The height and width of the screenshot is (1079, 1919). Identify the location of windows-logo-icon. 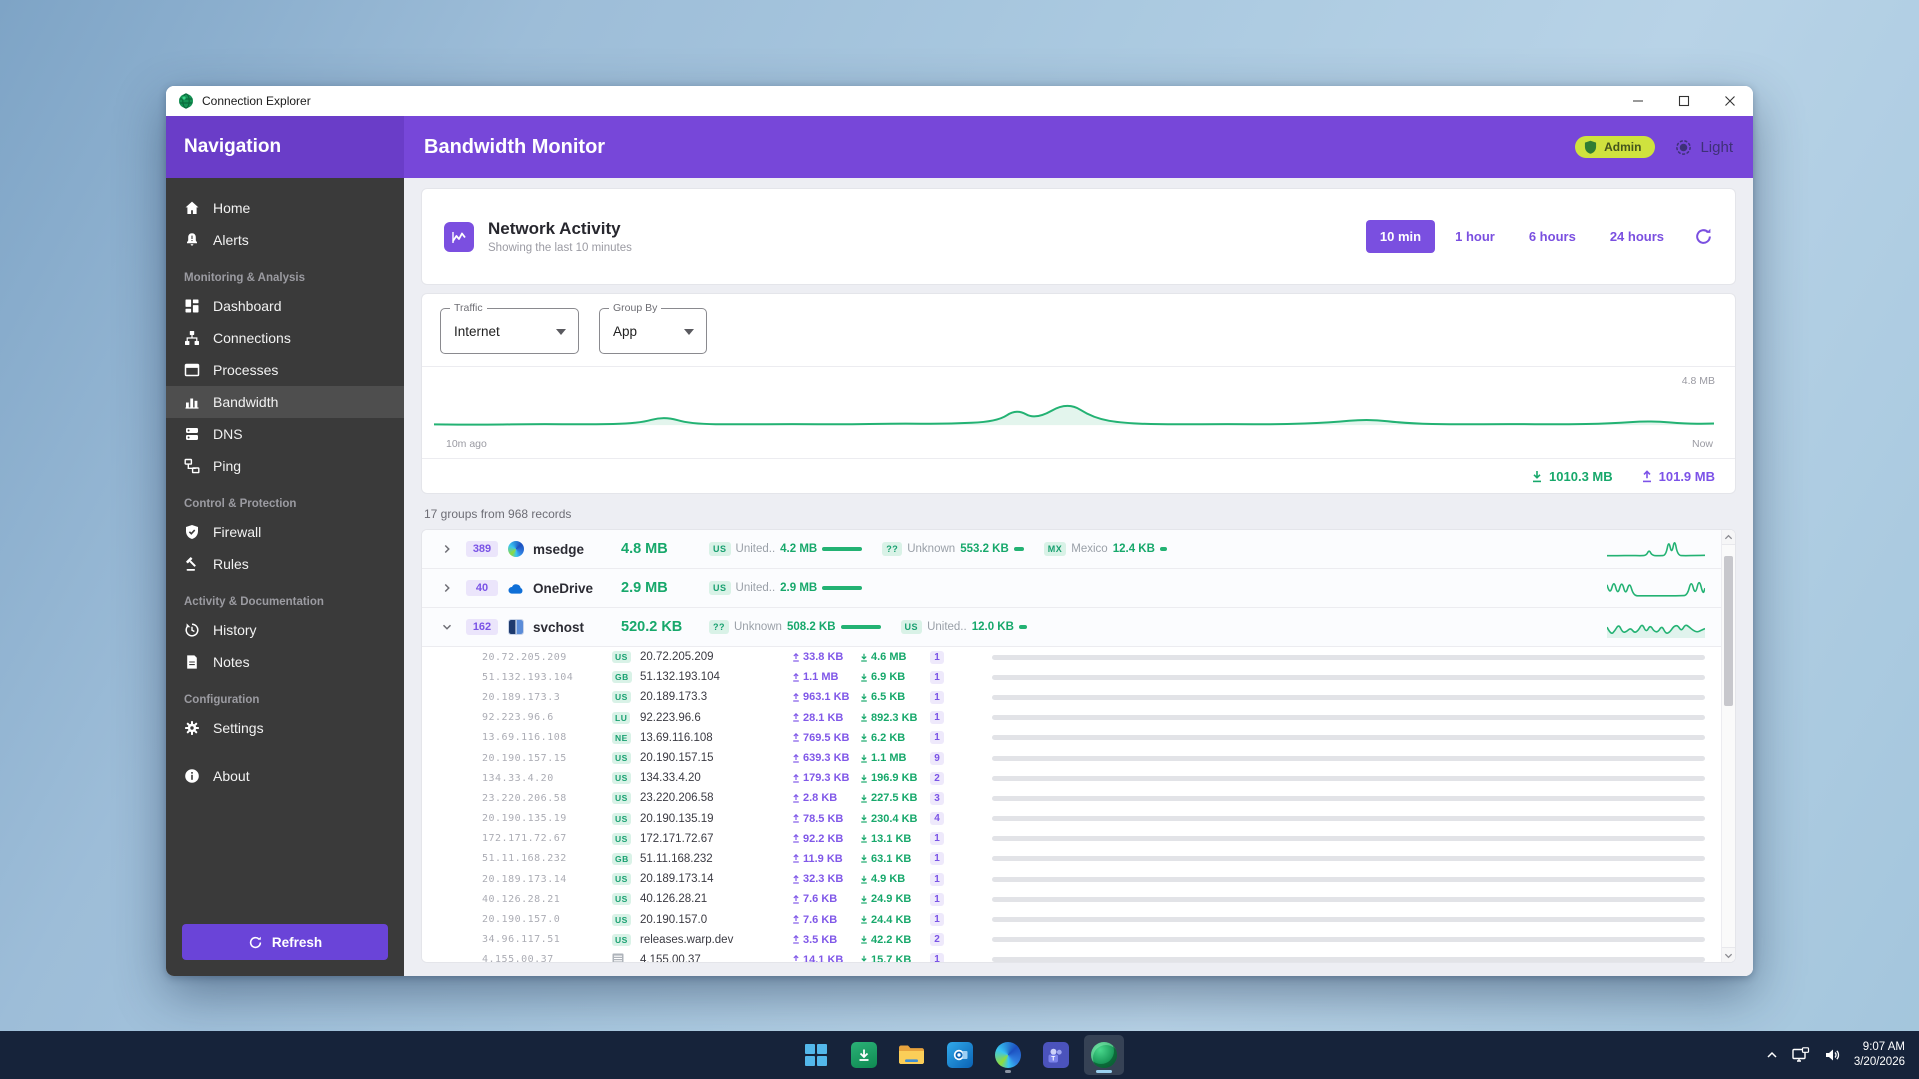
(815, 1055).